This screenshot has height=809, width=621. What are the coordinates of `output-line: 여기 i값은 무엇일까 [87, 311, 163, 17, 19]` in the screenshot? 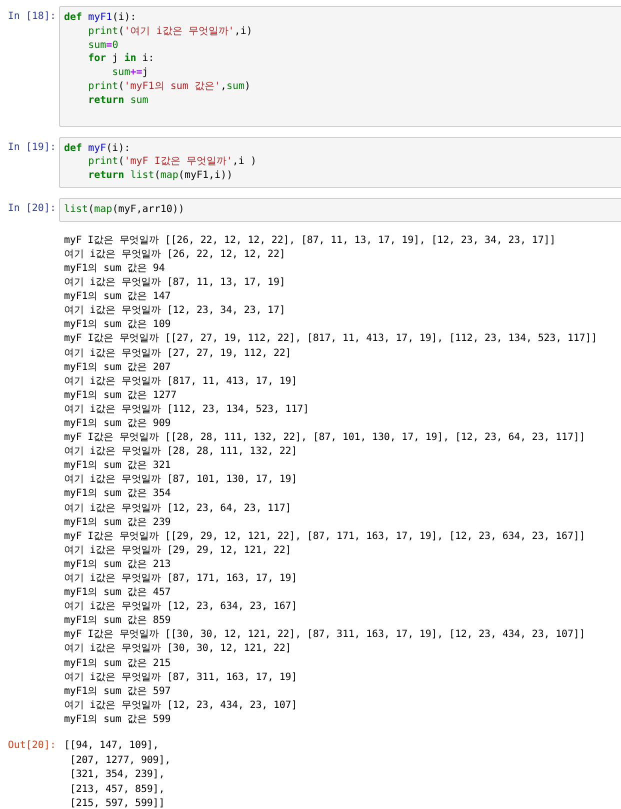 It's located at (181, 677).